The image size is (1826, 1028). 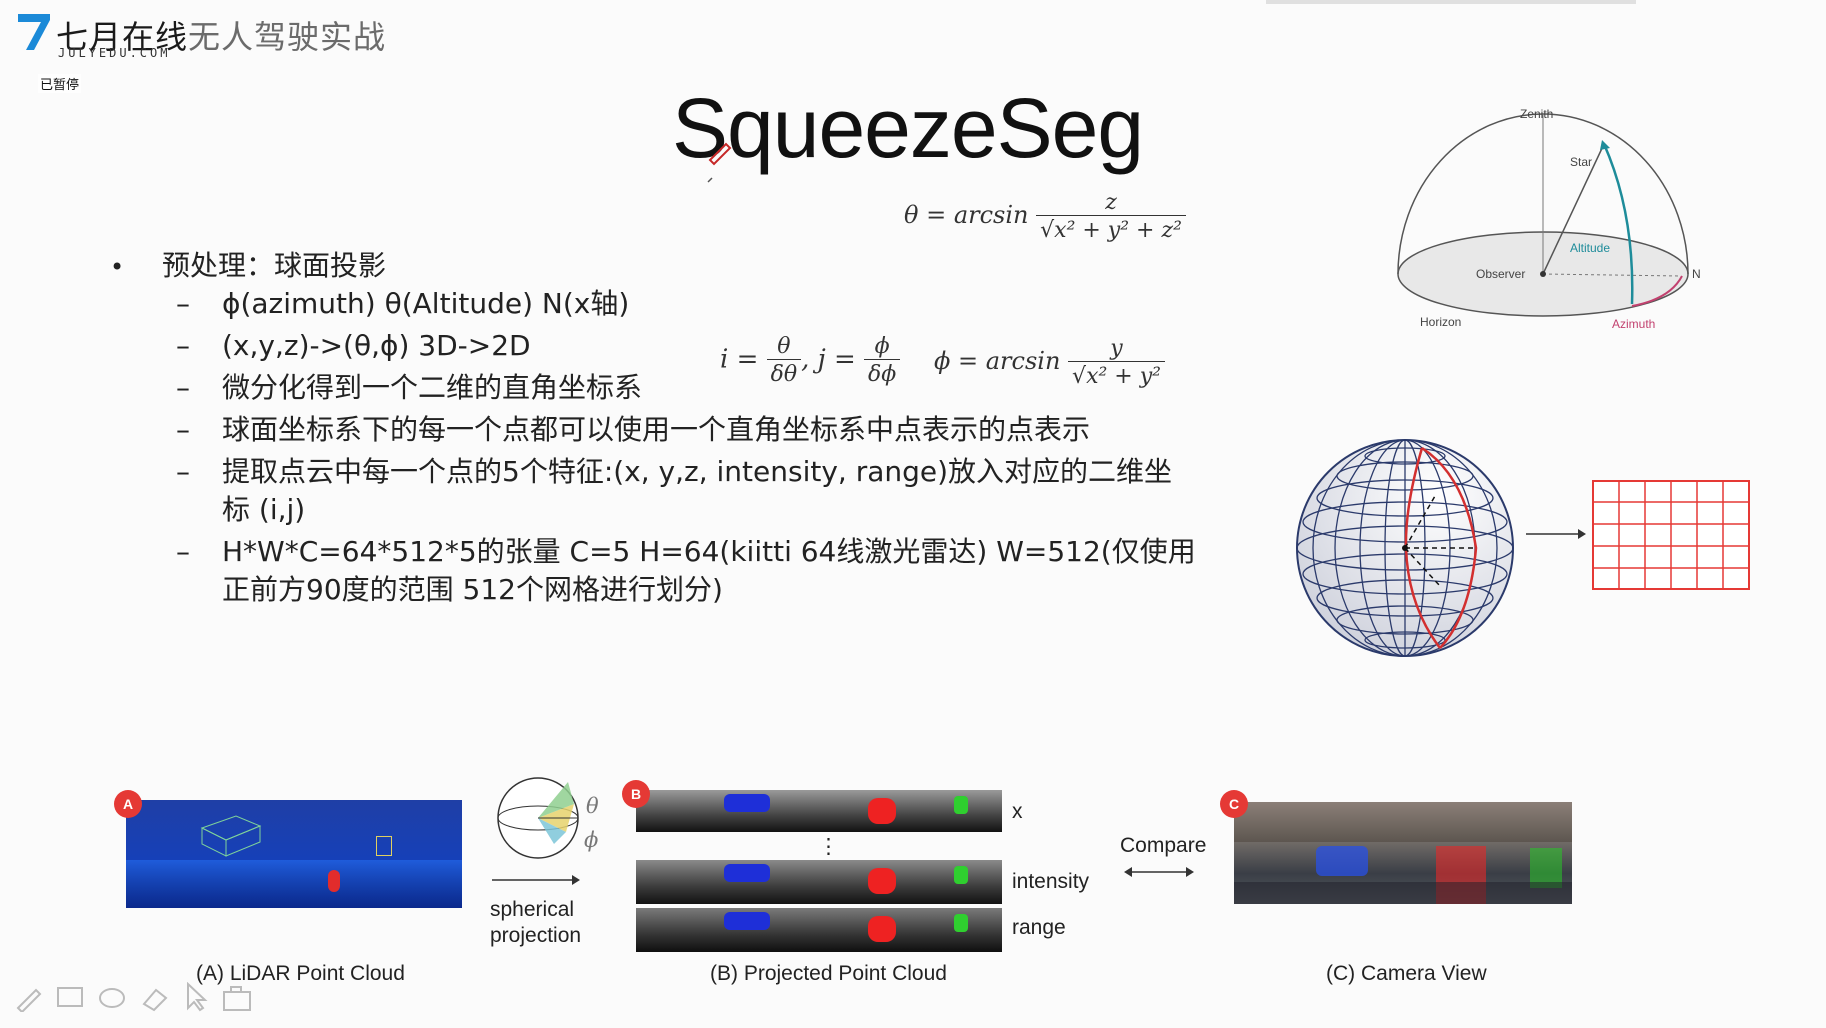 What do you see at coordinates (656, 429) in the screenshot?
I see `sub-item-text: 球面坐标系下的每一个点都可以使用一个直角坐标系中点表示的点表示` at bounding box center [656, 429].